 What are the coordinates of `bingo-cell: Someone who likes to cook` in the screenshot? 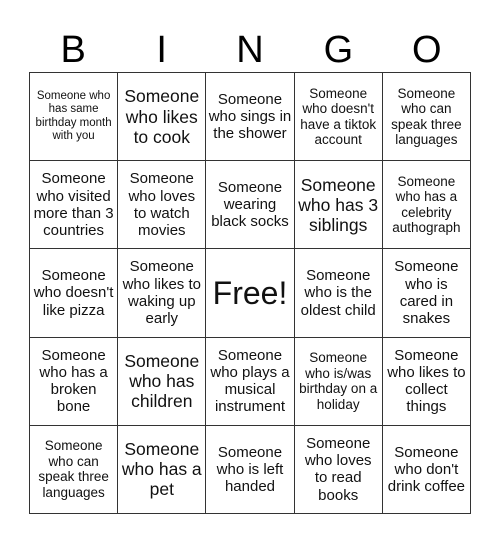 It's located at (162, 117).